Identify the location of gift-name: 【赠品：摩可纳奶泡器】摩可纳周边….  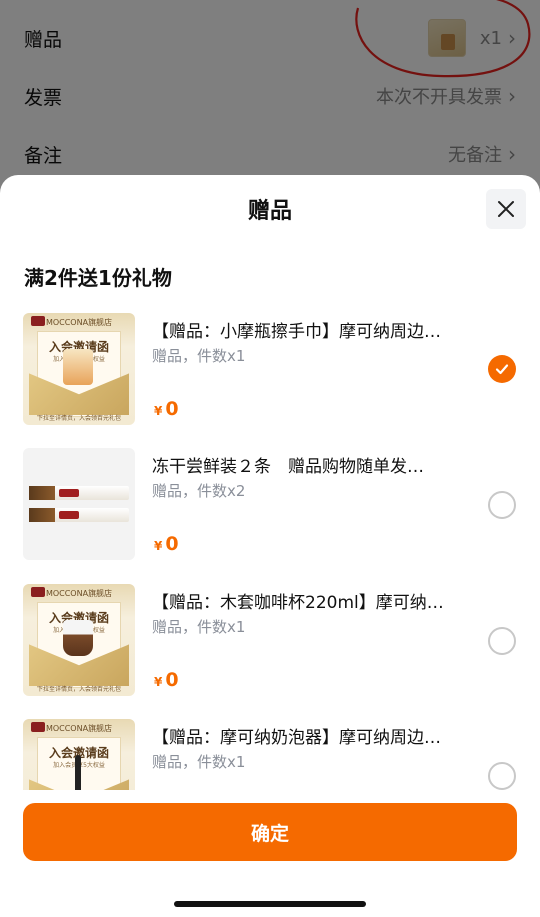
(296, 738).